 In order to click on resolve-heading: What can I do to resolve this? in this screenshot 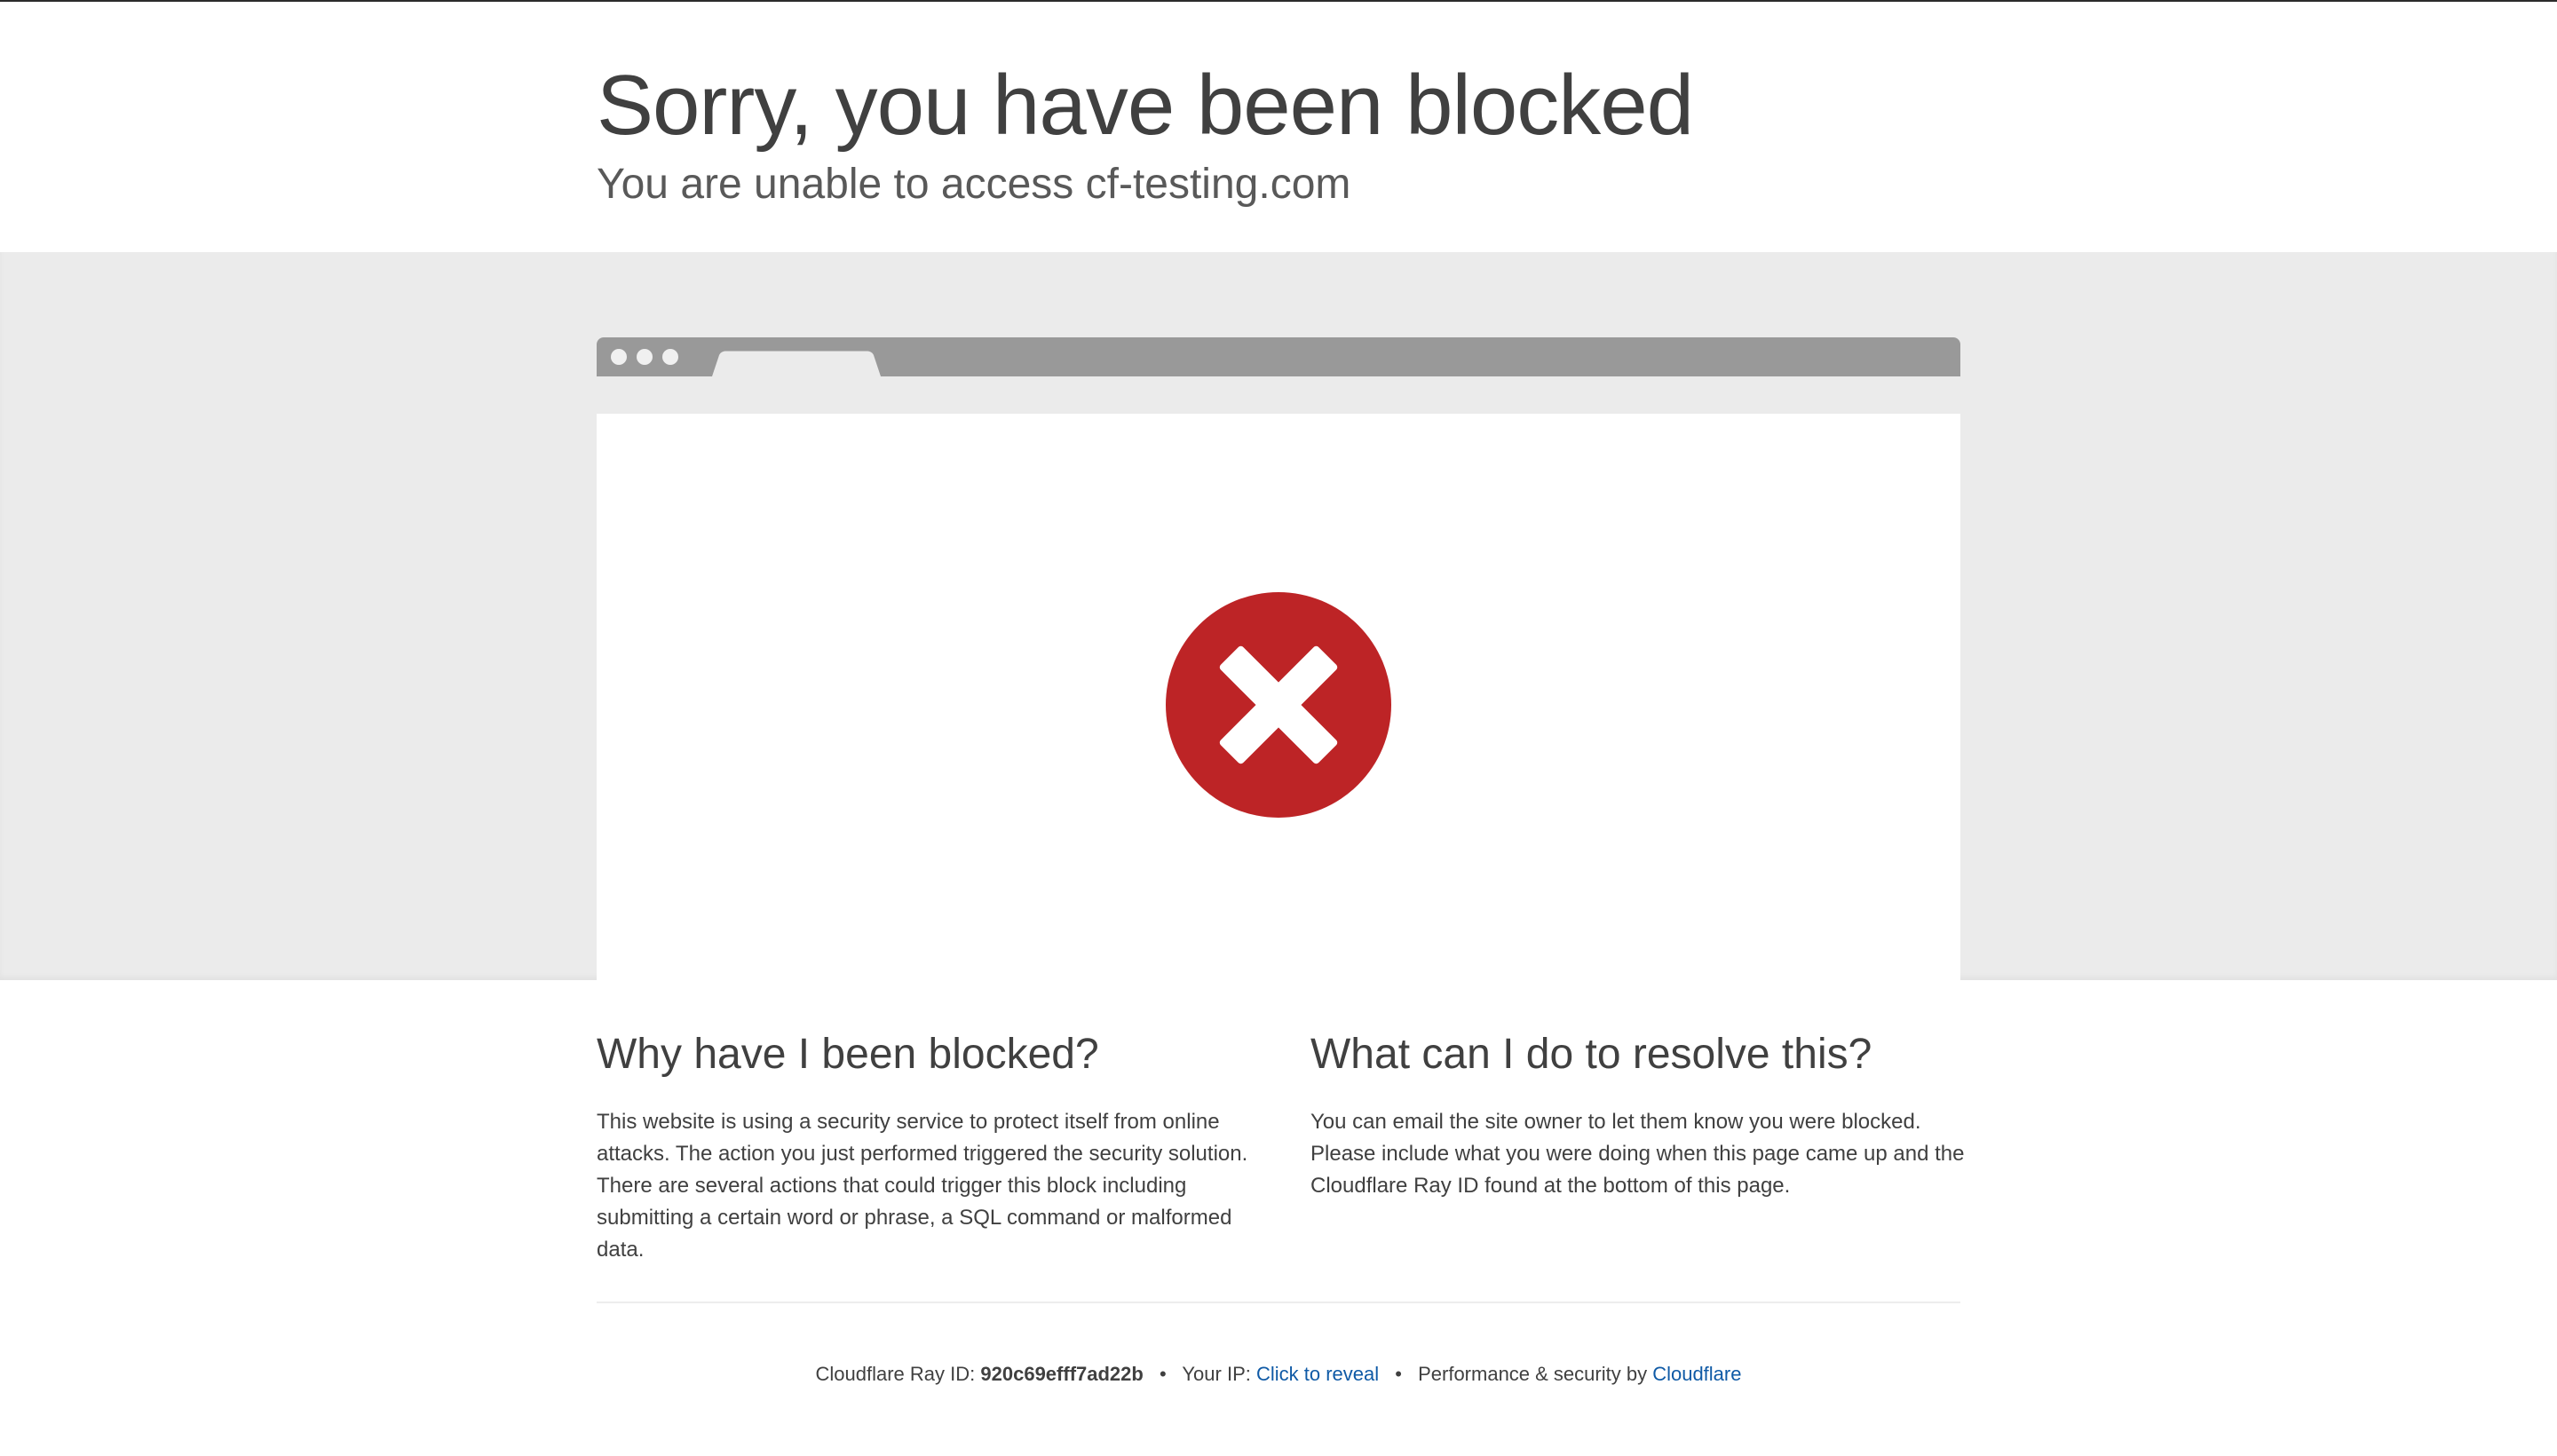, I will do `click(1591, 1054)`.